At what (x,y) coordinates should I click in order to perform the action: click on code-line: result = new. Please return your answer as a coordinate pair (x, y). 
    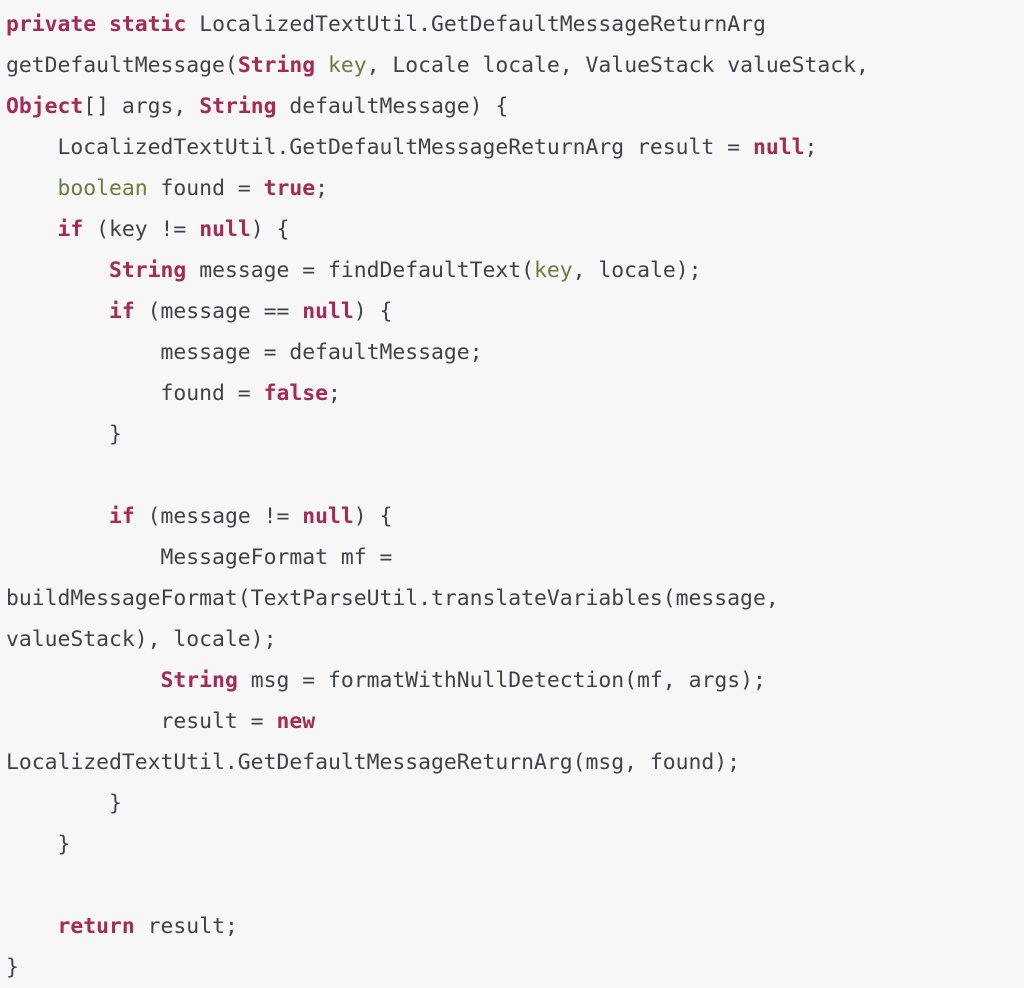
    Looking at the image, I should click on (515, 721).